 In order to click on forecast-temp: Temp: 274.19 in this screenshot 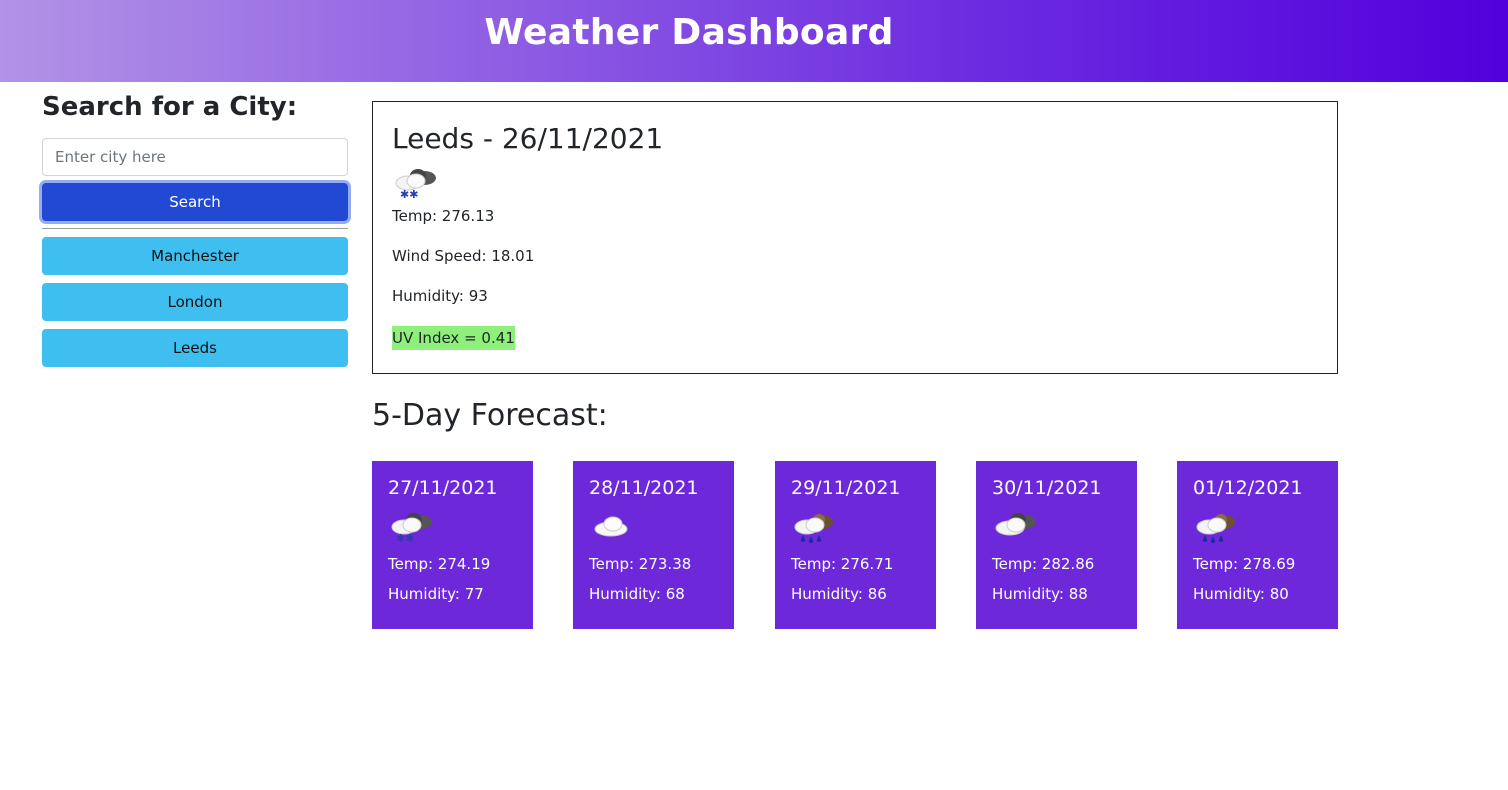, I will do `click(439, 564)`.